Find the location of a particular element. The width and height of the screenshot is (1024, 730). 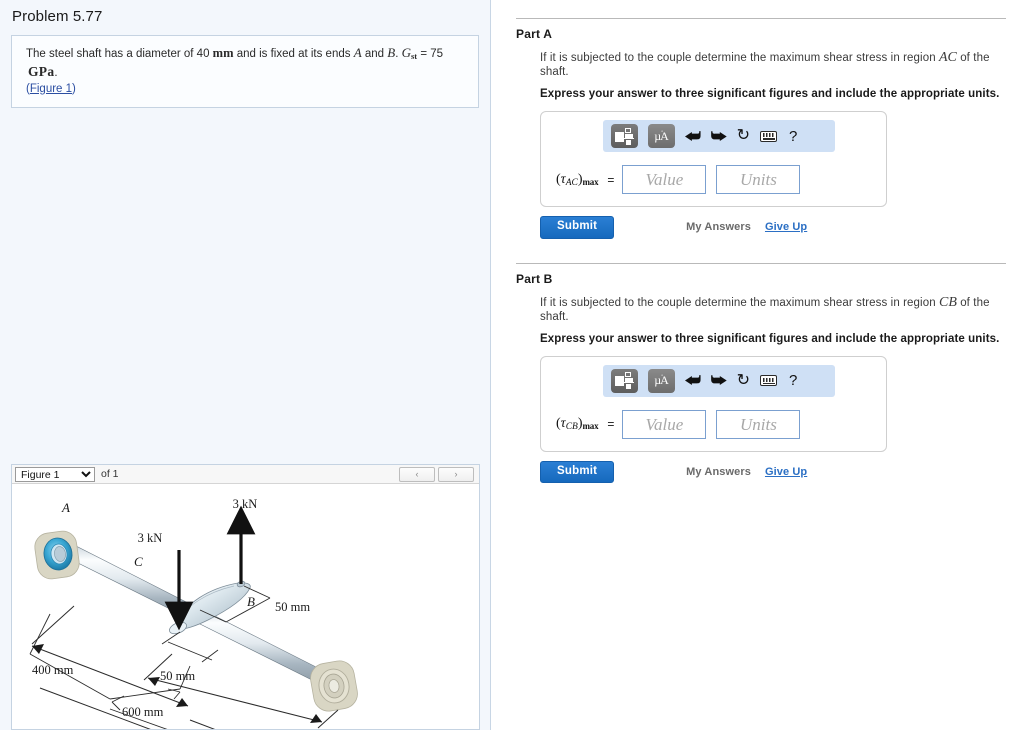

figure-reference-link-text: Figure 1 is located at coordinates (51, 89).